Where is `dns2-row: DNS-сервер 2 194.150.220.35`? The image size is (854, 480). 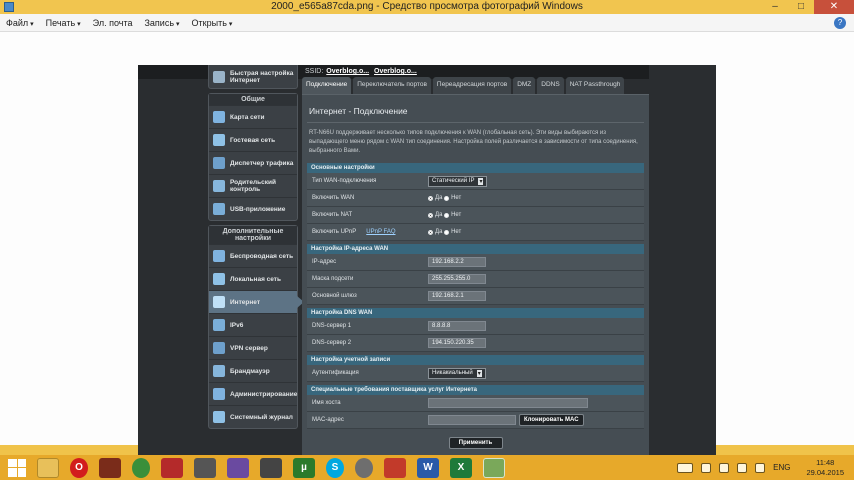 dns2-row: DNS-сервер 2 194.150.220.35 is located at coordinates (475, 343).